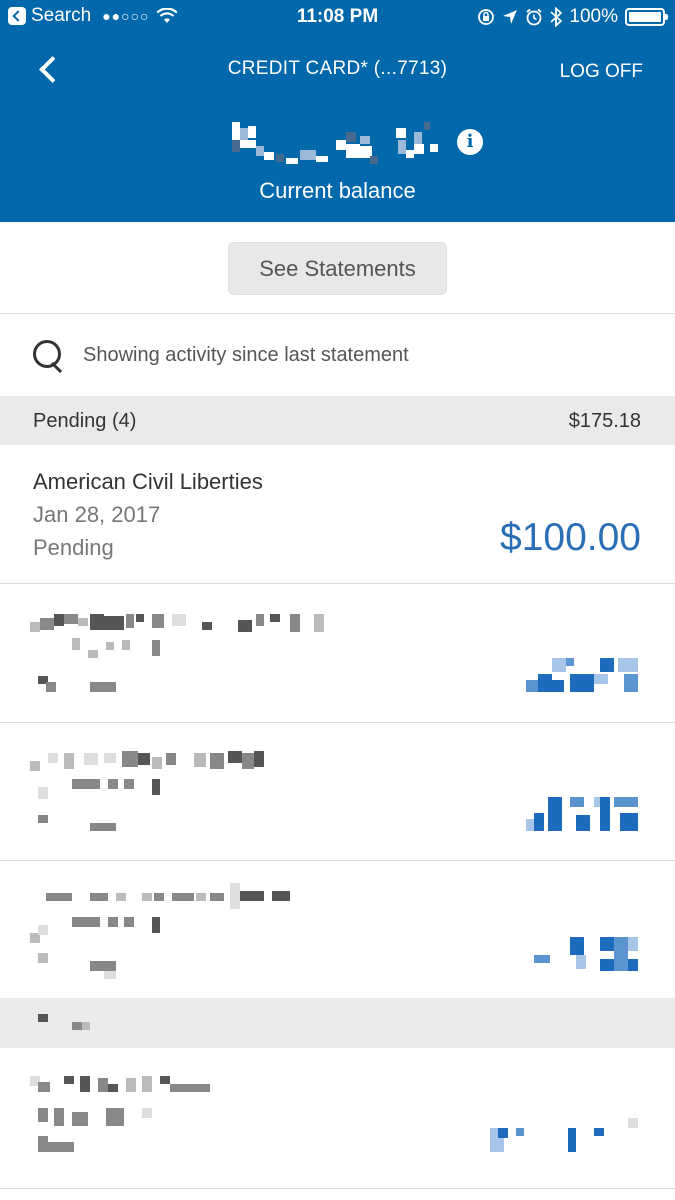 The width and height of the screenshot is (675, 1200). What do you see at coordinates (604, 421) in the screenshot?
I see `pending-total: $175.18` at bounding box center [604, 421].